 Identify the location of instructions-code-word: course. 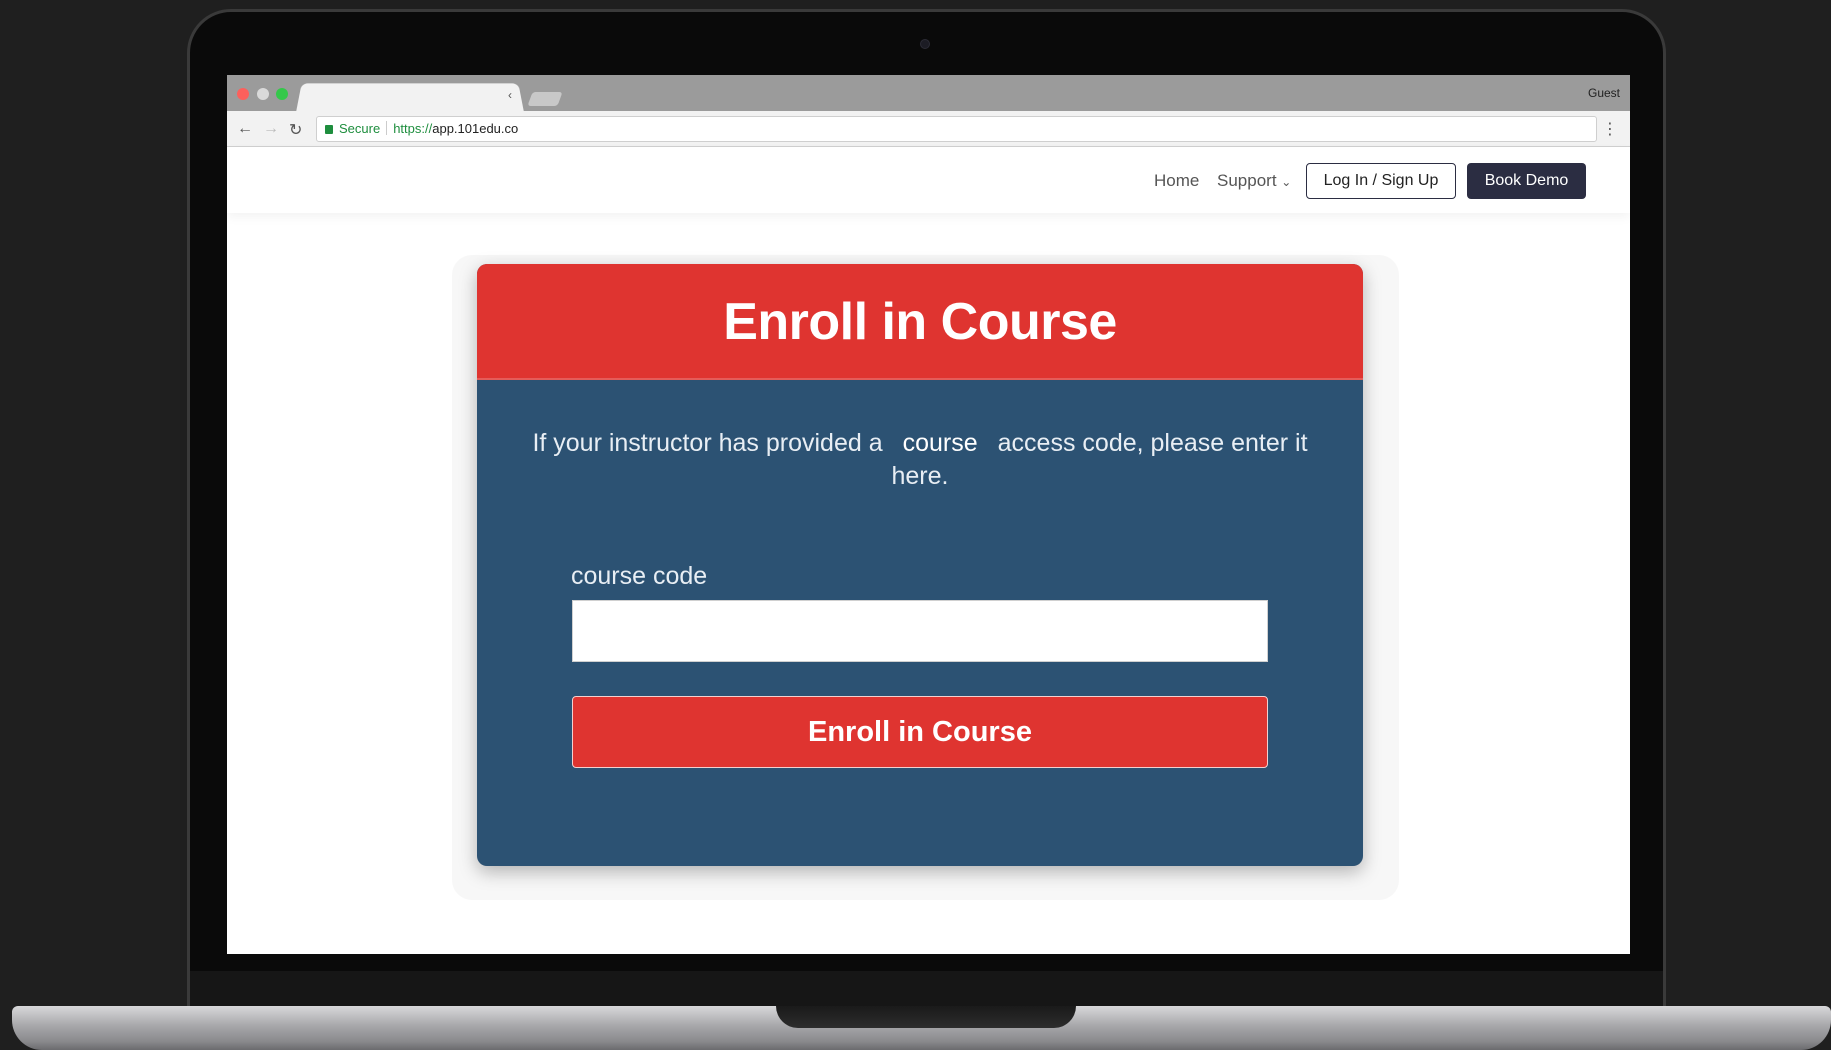
(940, 443).